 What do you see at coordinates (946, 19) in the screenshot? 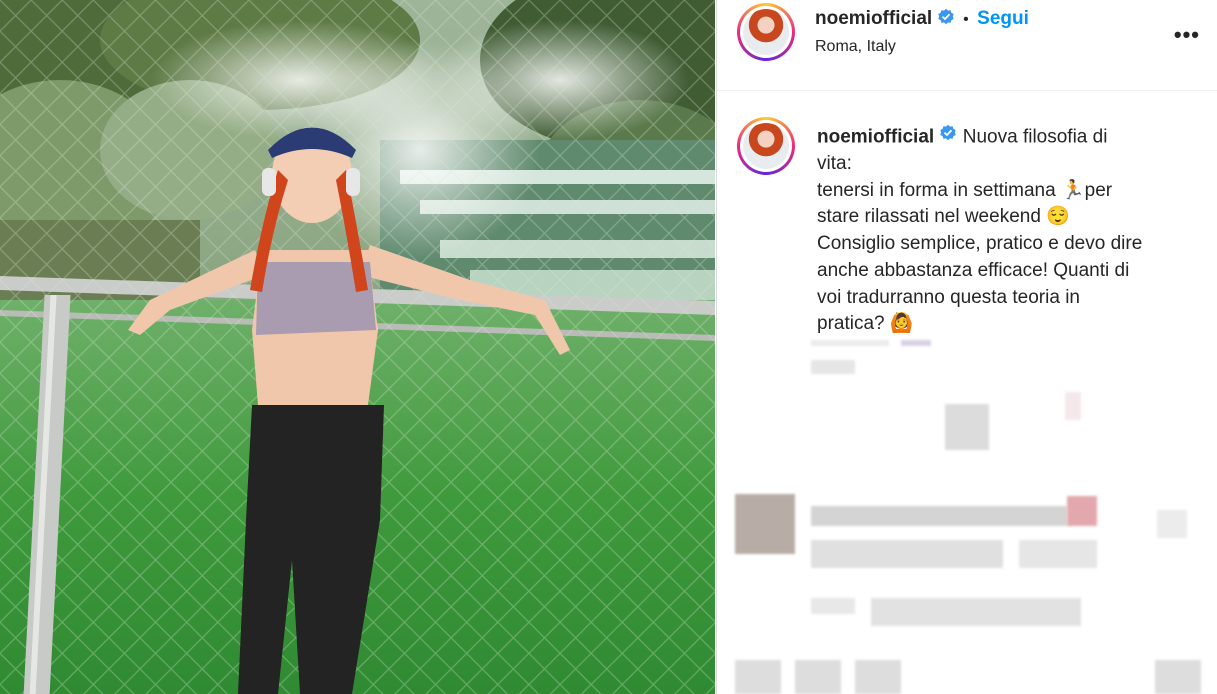
I see `verified-badge-icon` at bounding box center [946, 19].